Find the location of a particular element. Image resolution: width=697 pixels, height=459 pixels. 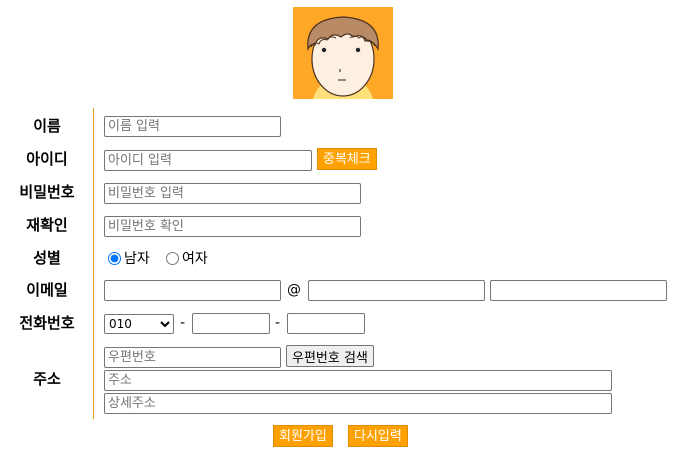

address-input is located at coordinates (358, 380).